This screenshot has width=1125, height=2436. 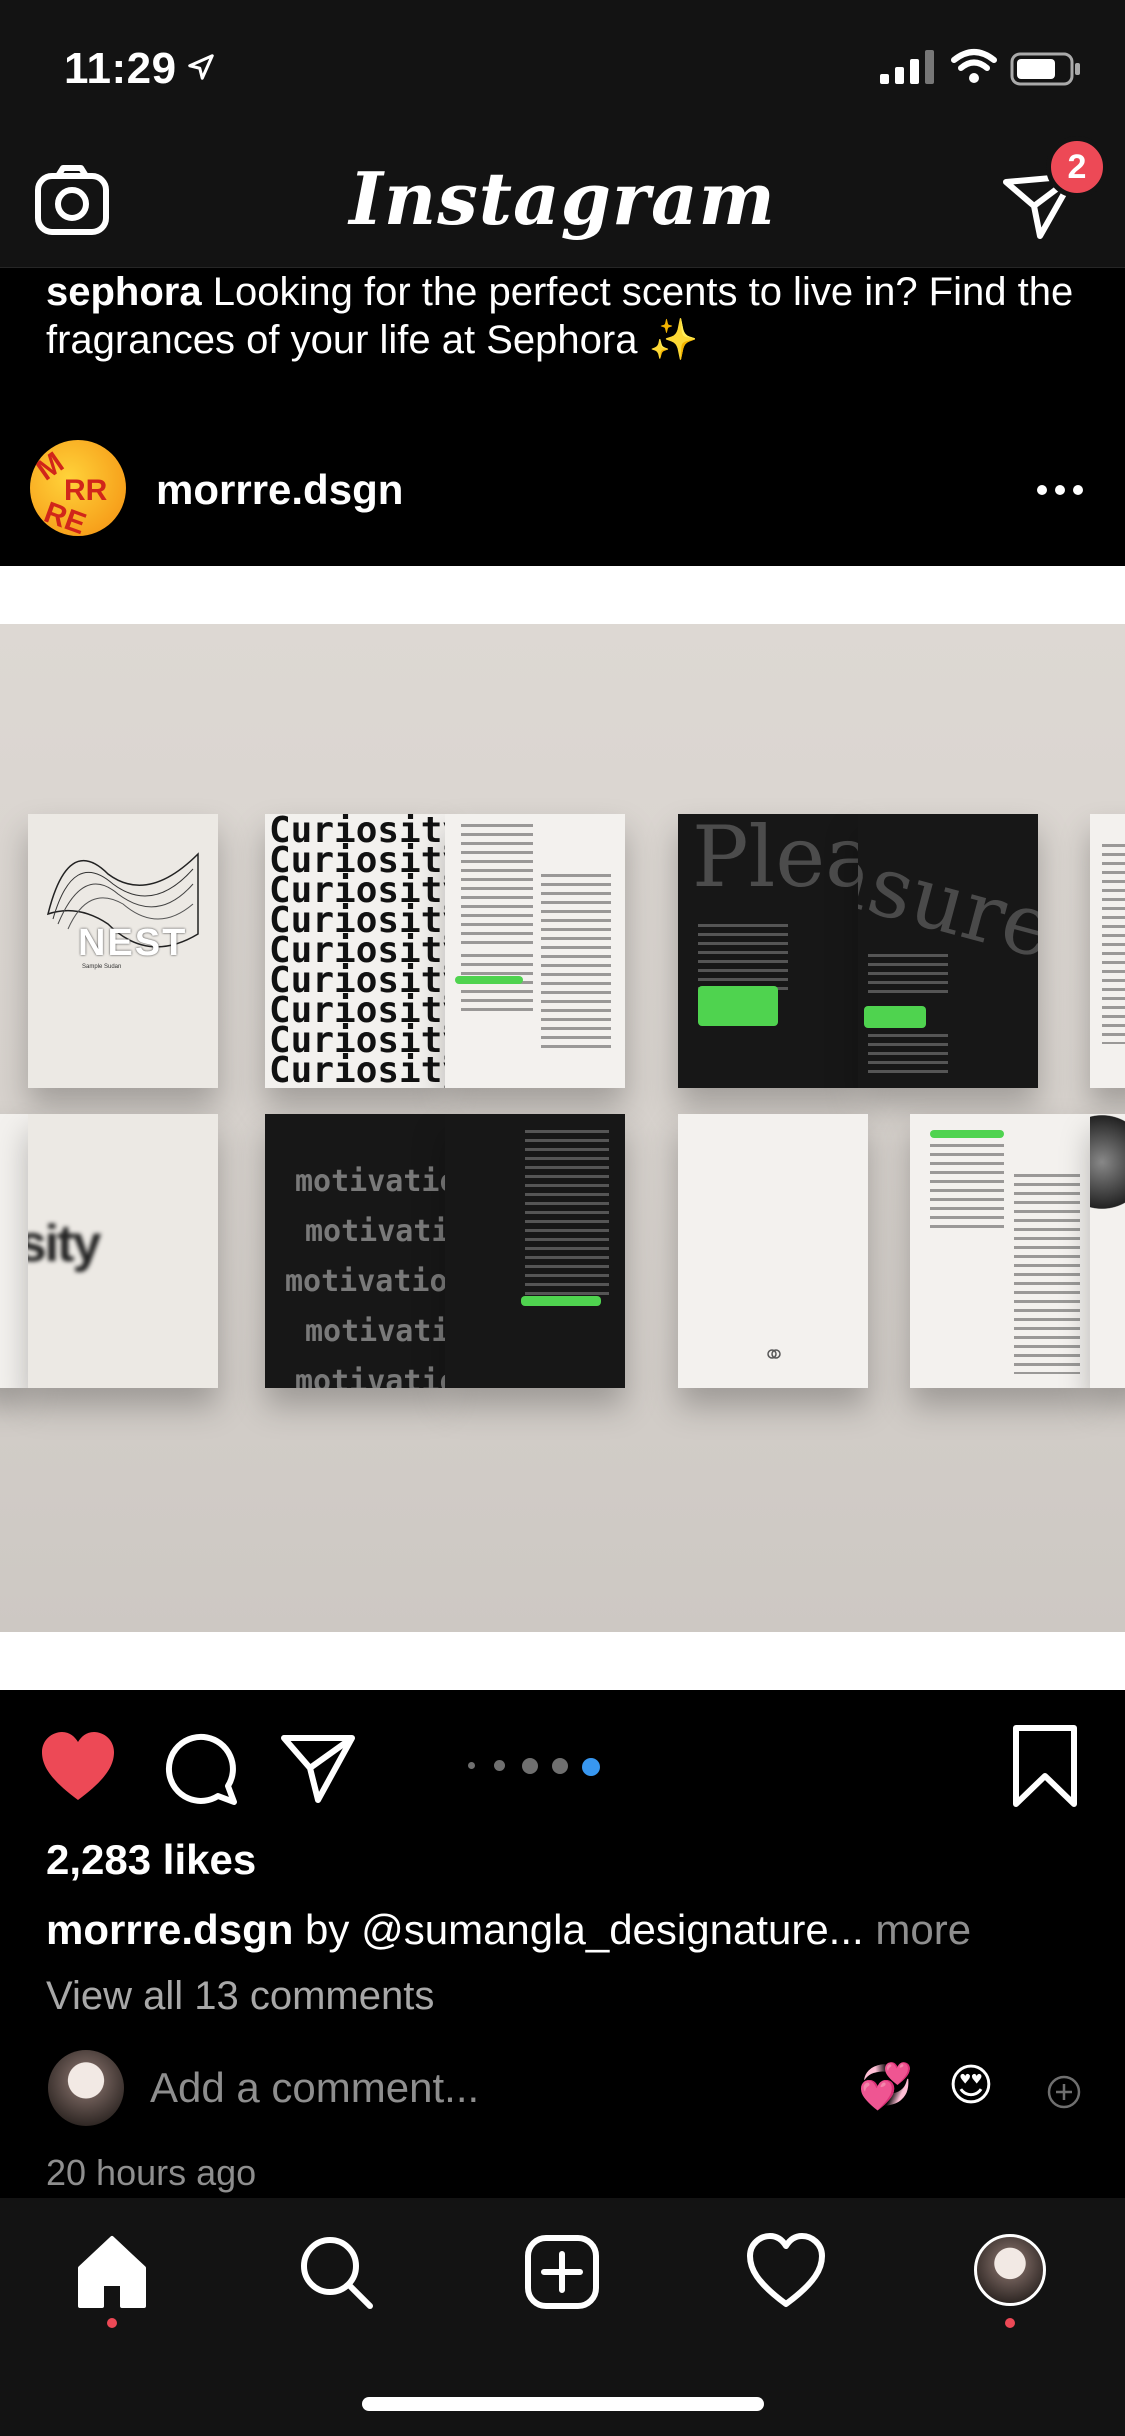 I want to click on battery-icon, so click(x=1045, y=69).